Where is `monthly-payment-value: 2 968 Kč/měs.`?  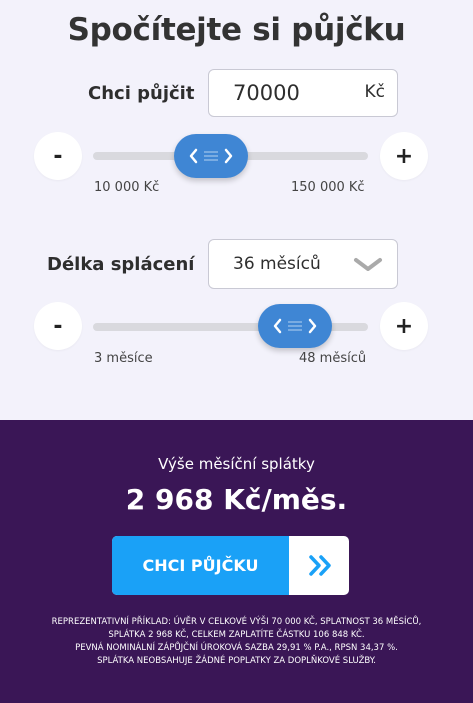
monthly-payment-value: 2 968 Kč/měs. is located at coordinates (236, 499).